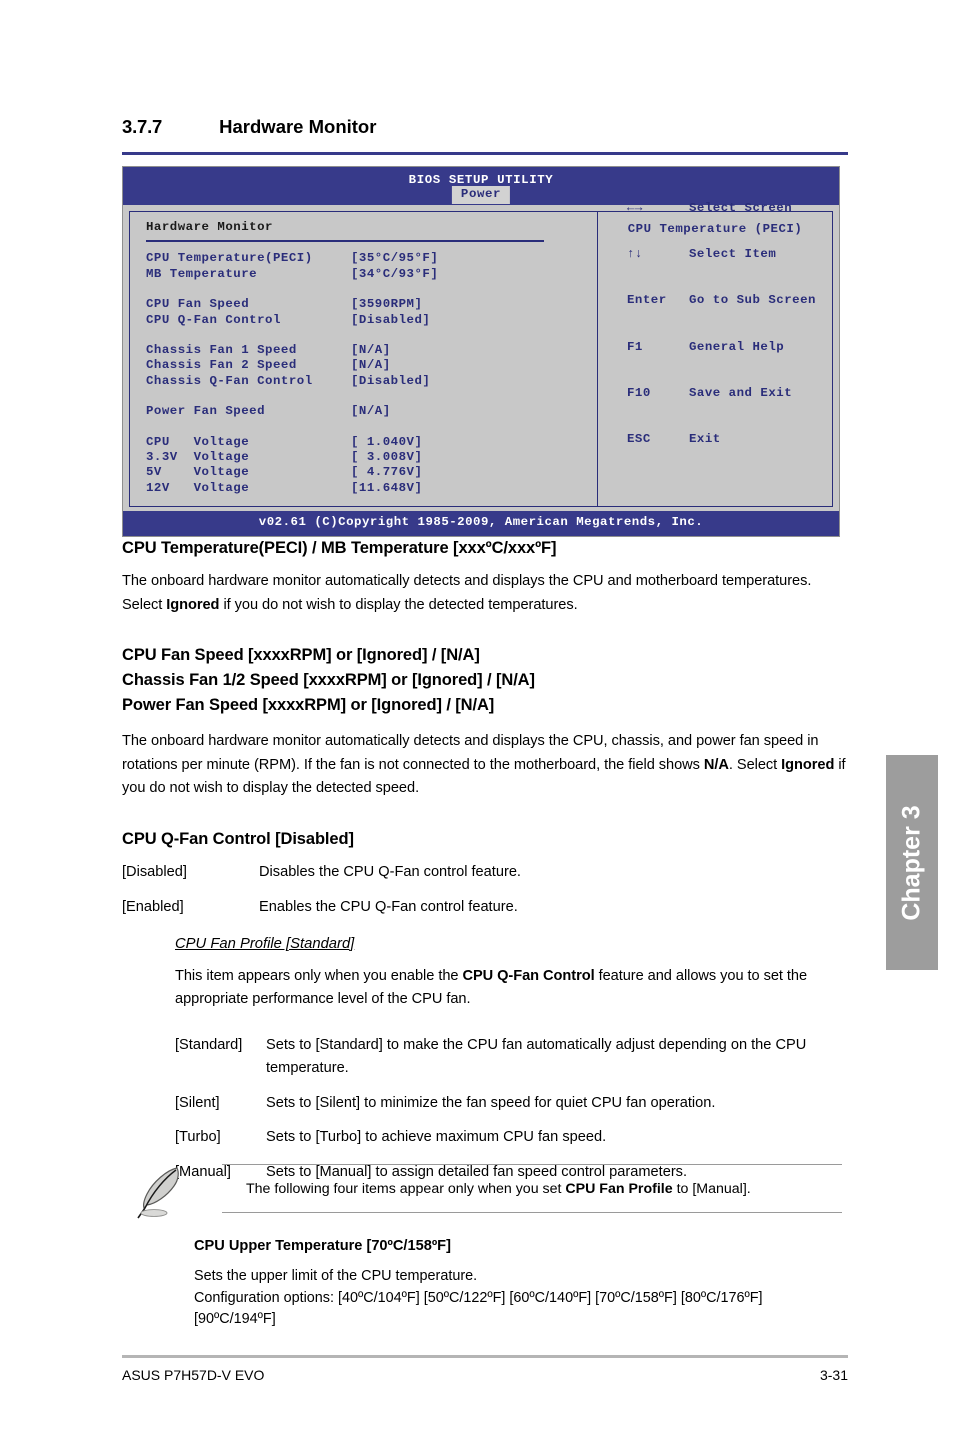 The image size is (954, 1438). I want to click on bios-panel-title: Hardware Monitor, so click(209, 227).